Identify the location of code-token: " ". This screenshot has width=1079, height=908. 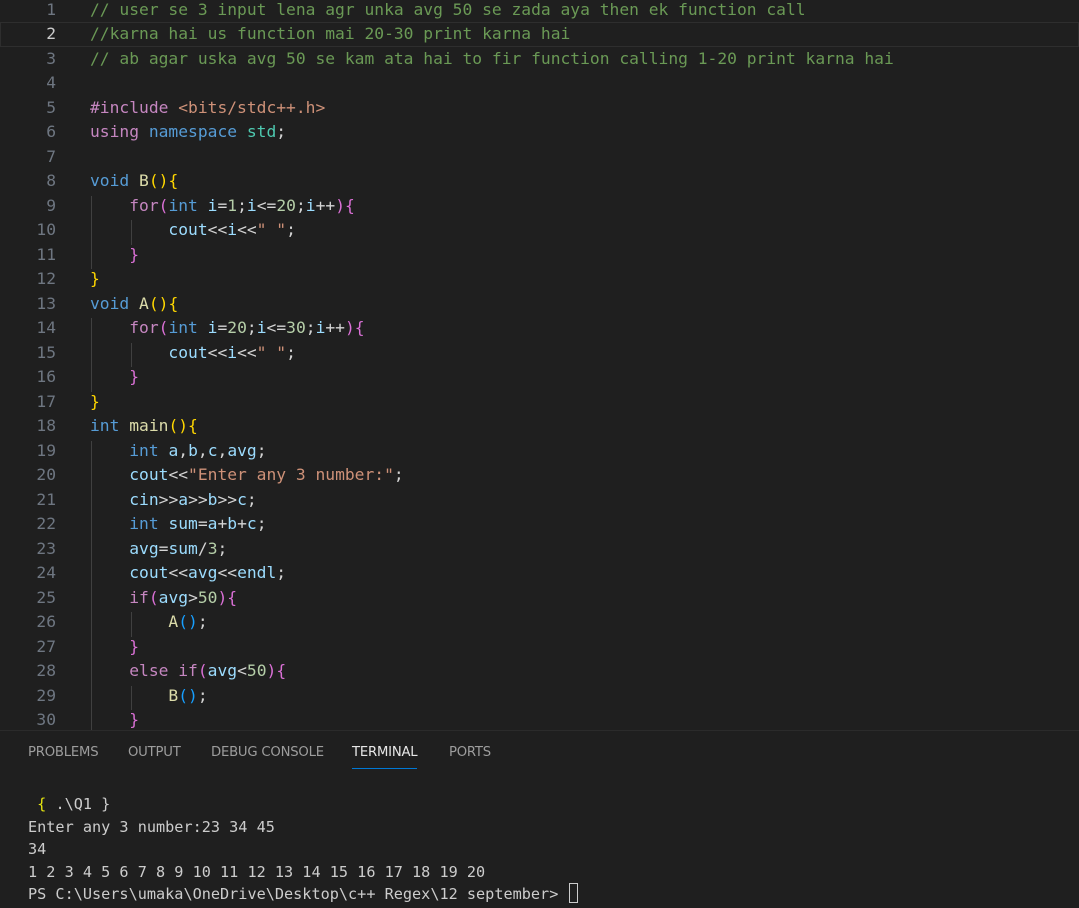
(271, 229).